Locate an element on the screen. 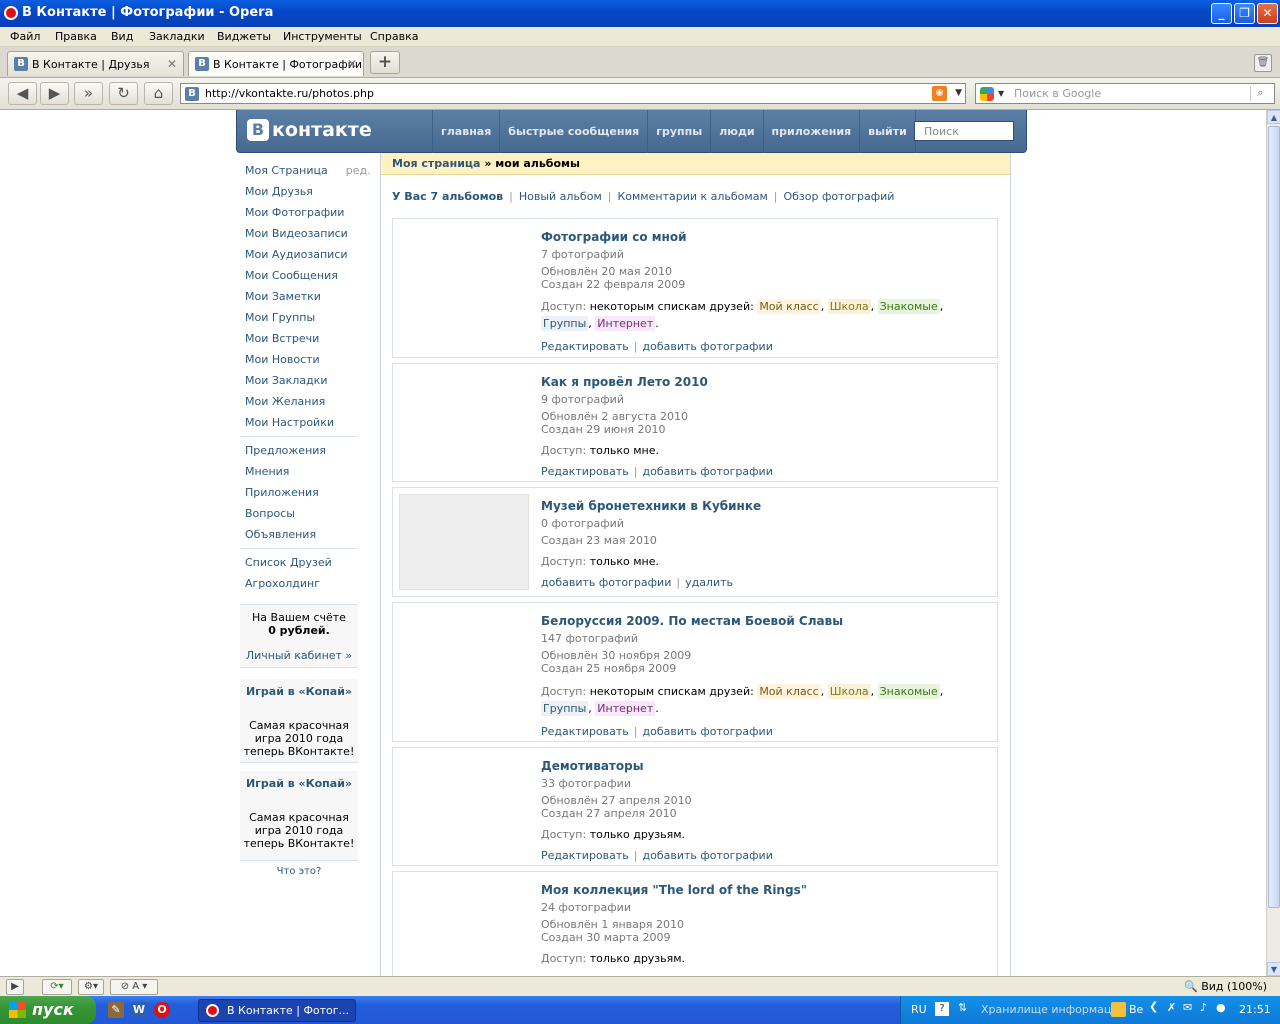  quicklaunch-icon: ✎ is located at coordinates (116, 1010).